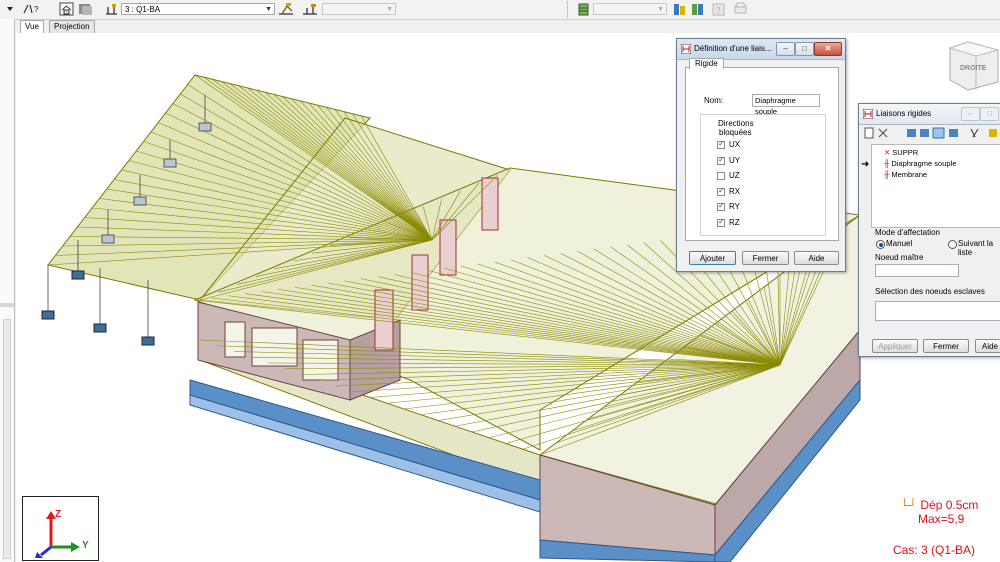  I want to click on left-panel, so click(7, 290).